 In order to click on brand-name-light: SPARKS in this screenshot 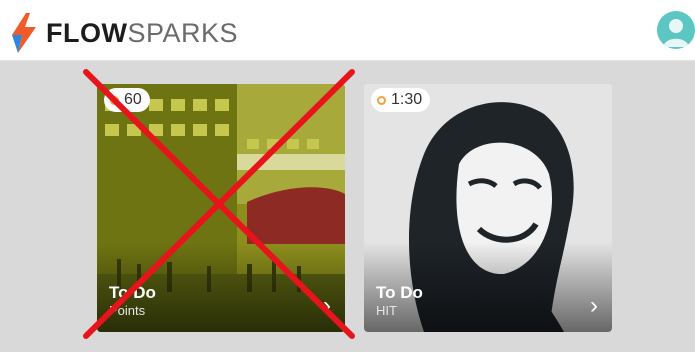, I will do `click(183, 33)`.